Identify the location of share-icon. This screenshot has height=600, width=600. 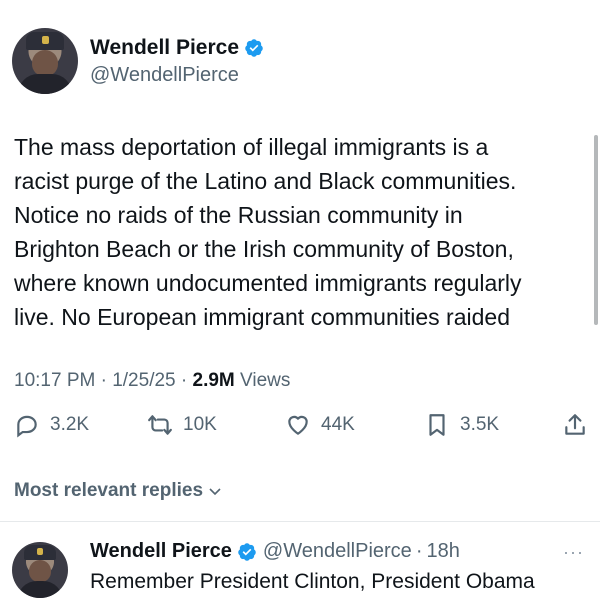
(575, 424).